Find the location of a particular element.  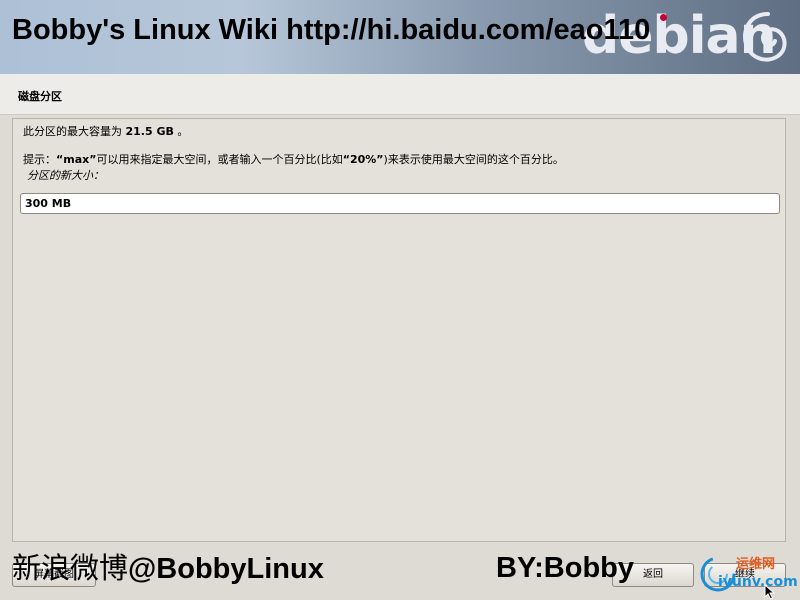

hint-middle: 可以用来指定最大空间，或者输入一个百分比(比如 is located at coordinates (219, 159).